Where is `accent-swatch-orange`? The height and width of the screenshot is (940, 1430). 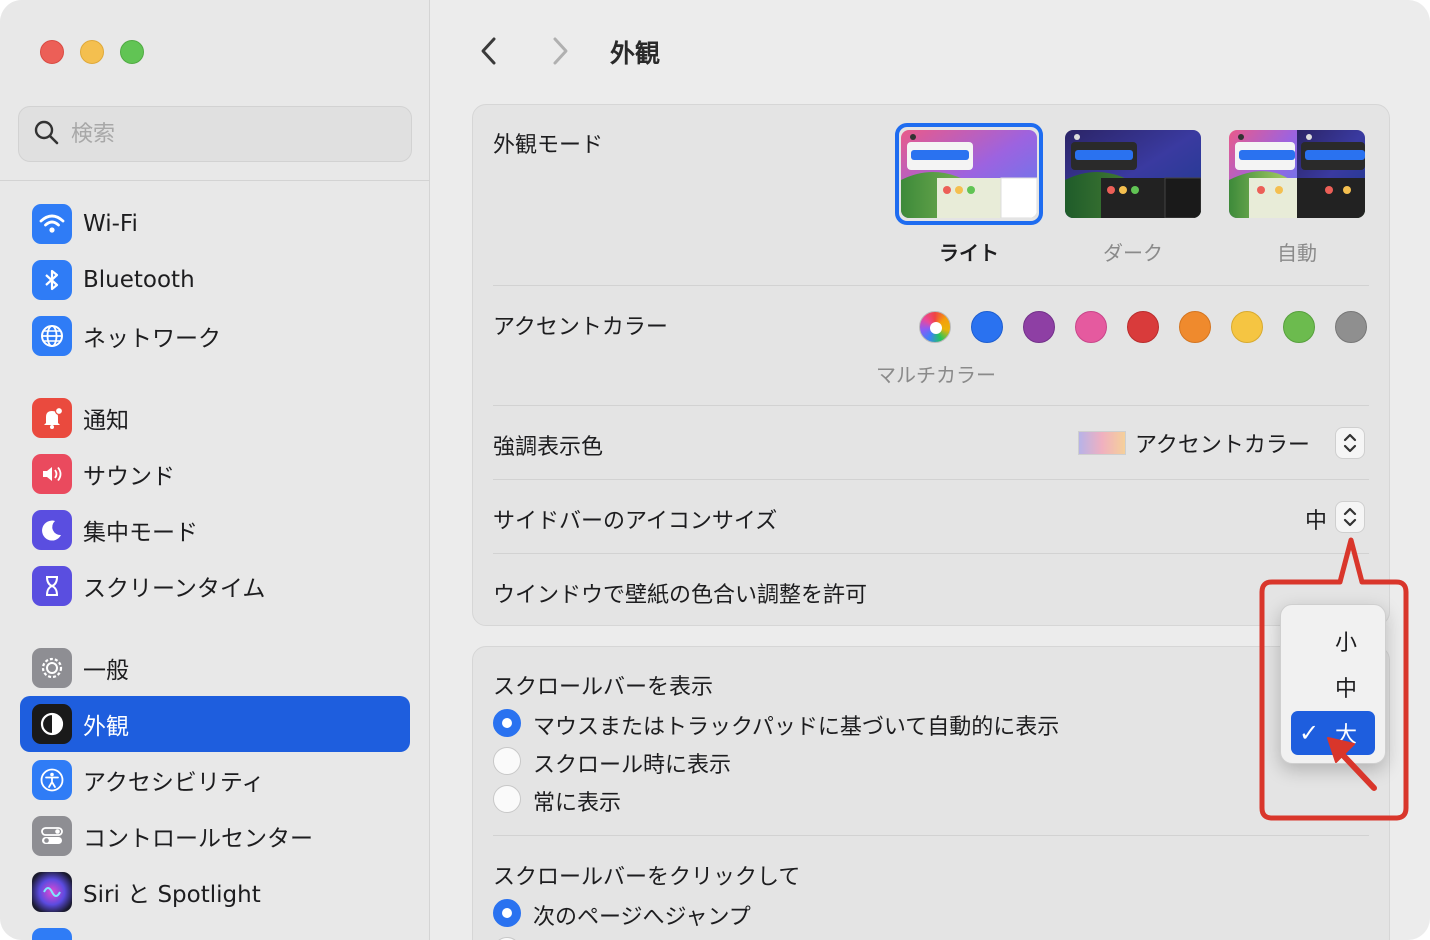
accent-swatch-orange is located at coordinates (1195, 327).